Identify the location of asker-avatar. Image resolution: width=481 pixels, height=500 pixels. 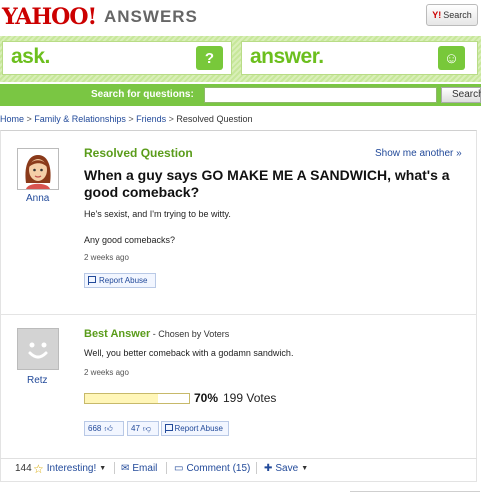
(38, 169).